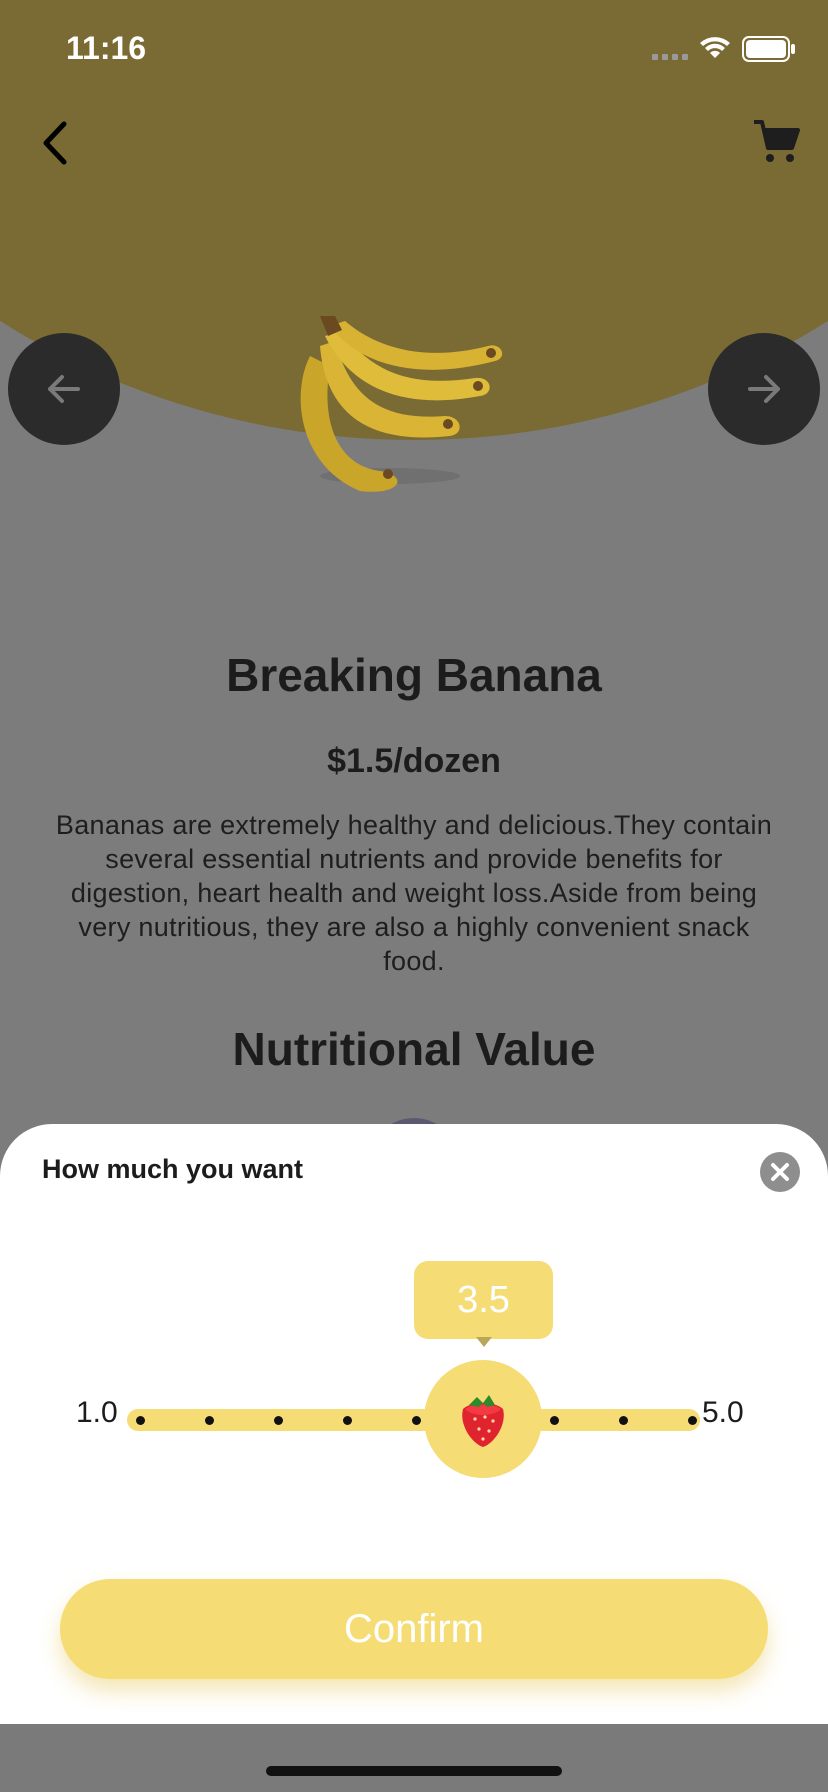 Image resolution: width=828 pixels, height=1792 pixels. I want to click on cart-icon, so click(776, 142).